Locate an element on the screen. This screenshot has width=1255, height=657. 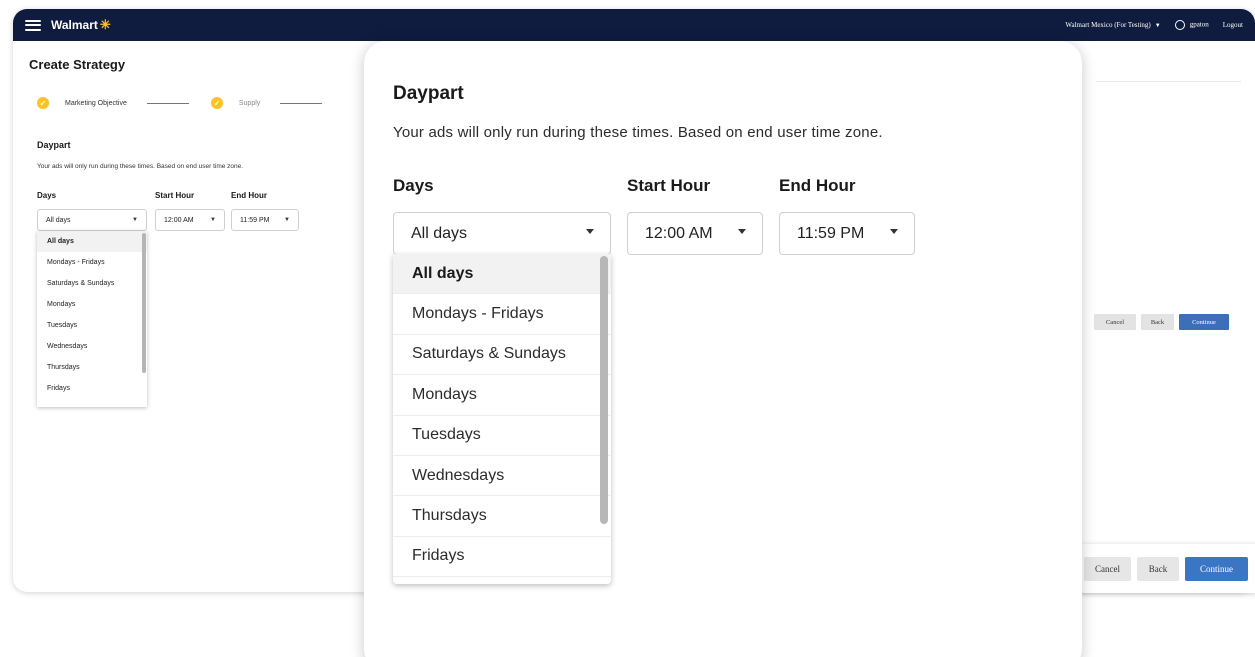
progress-stepper: ✓ Marketing Objective ✓ Supply is located at coordinates (190, 103).